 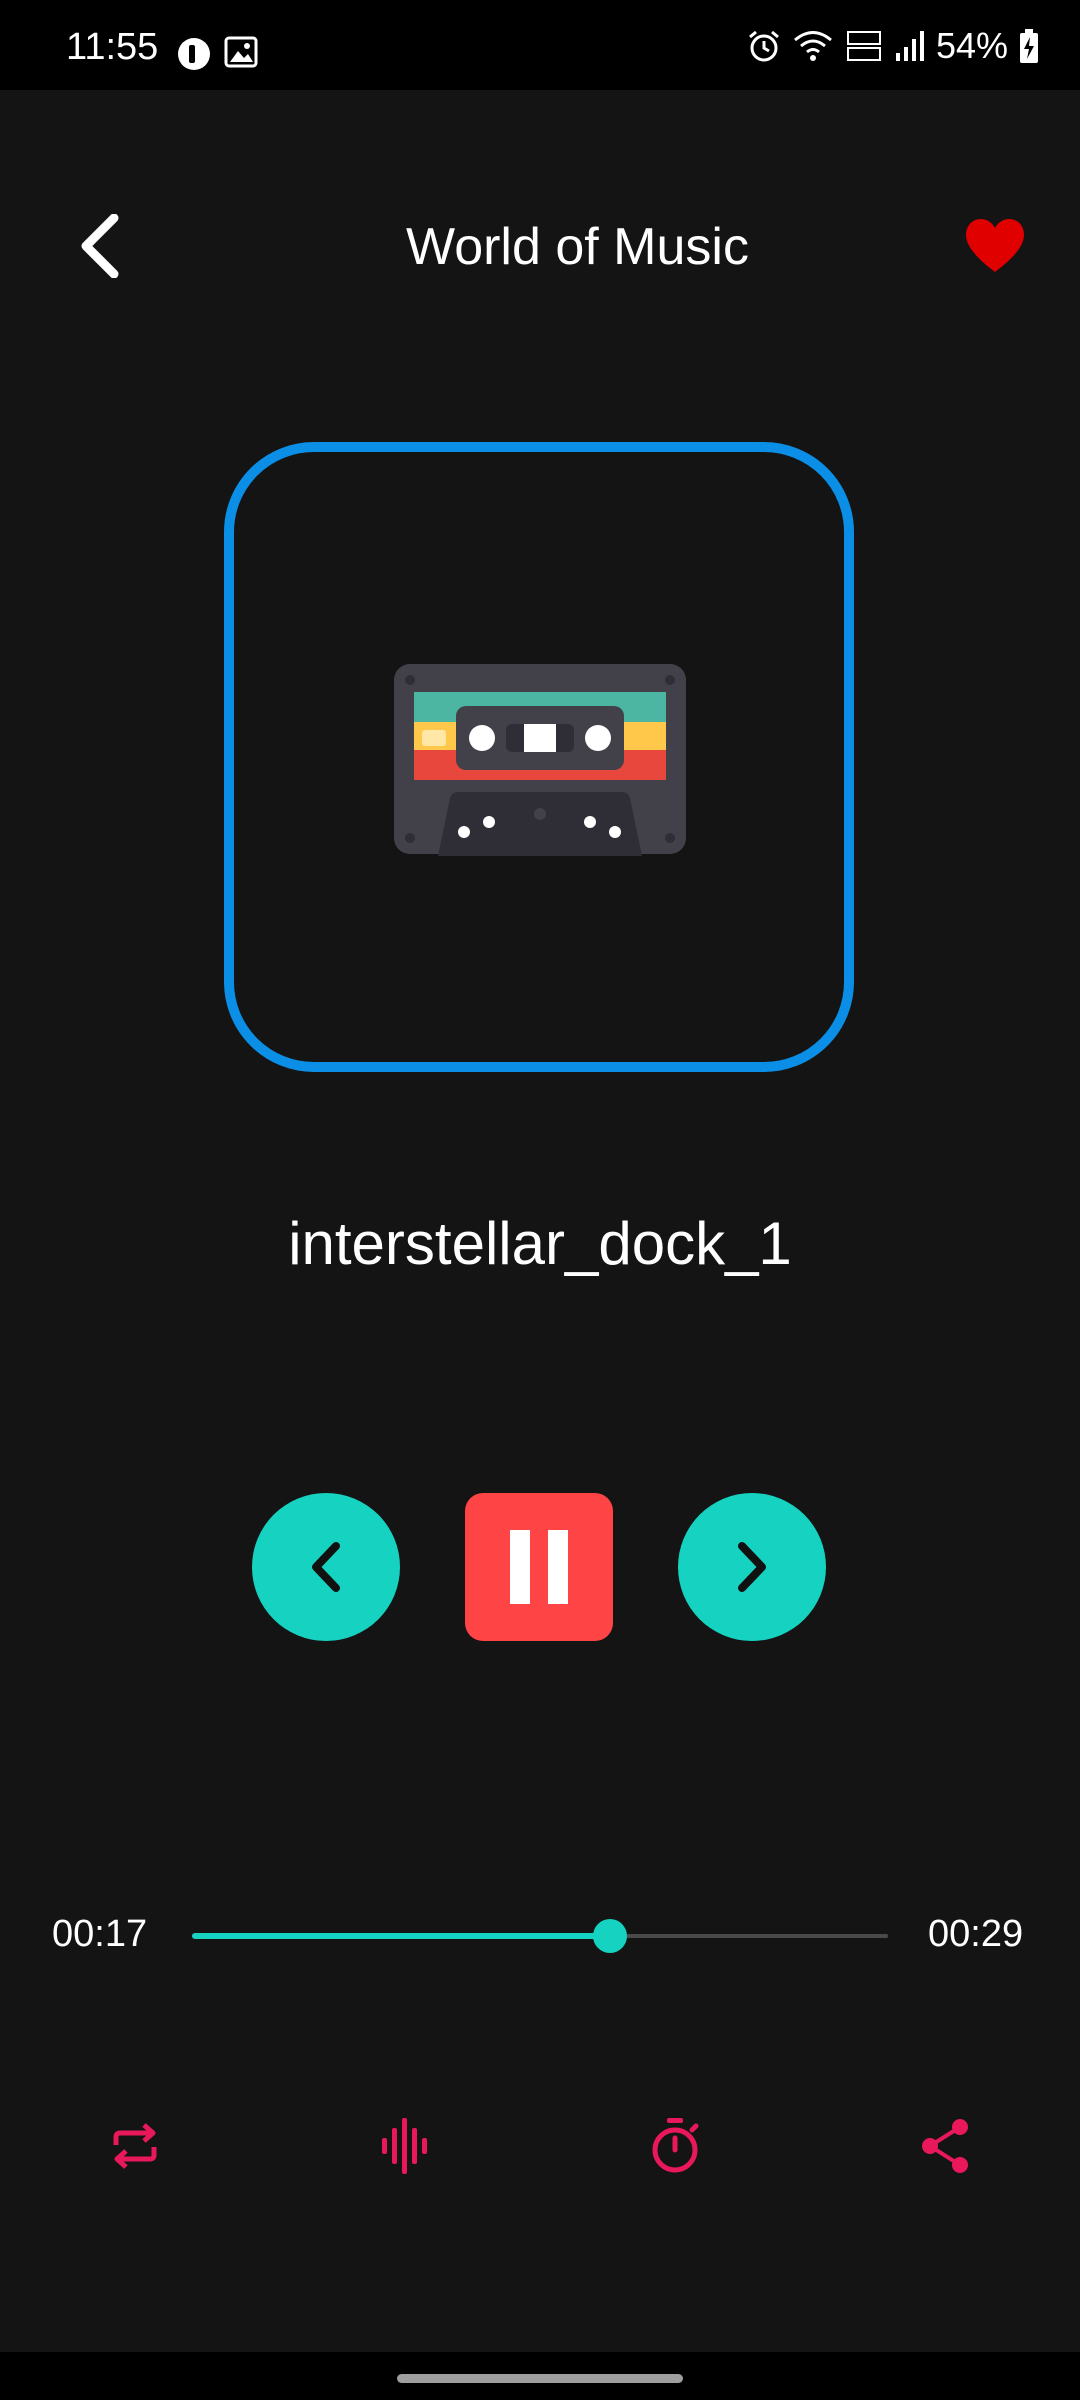 What do you see at coordinates (540, 45) in the screenshot?
I see `status-bar: 11:55 54%` at bounding box center [540, 45].